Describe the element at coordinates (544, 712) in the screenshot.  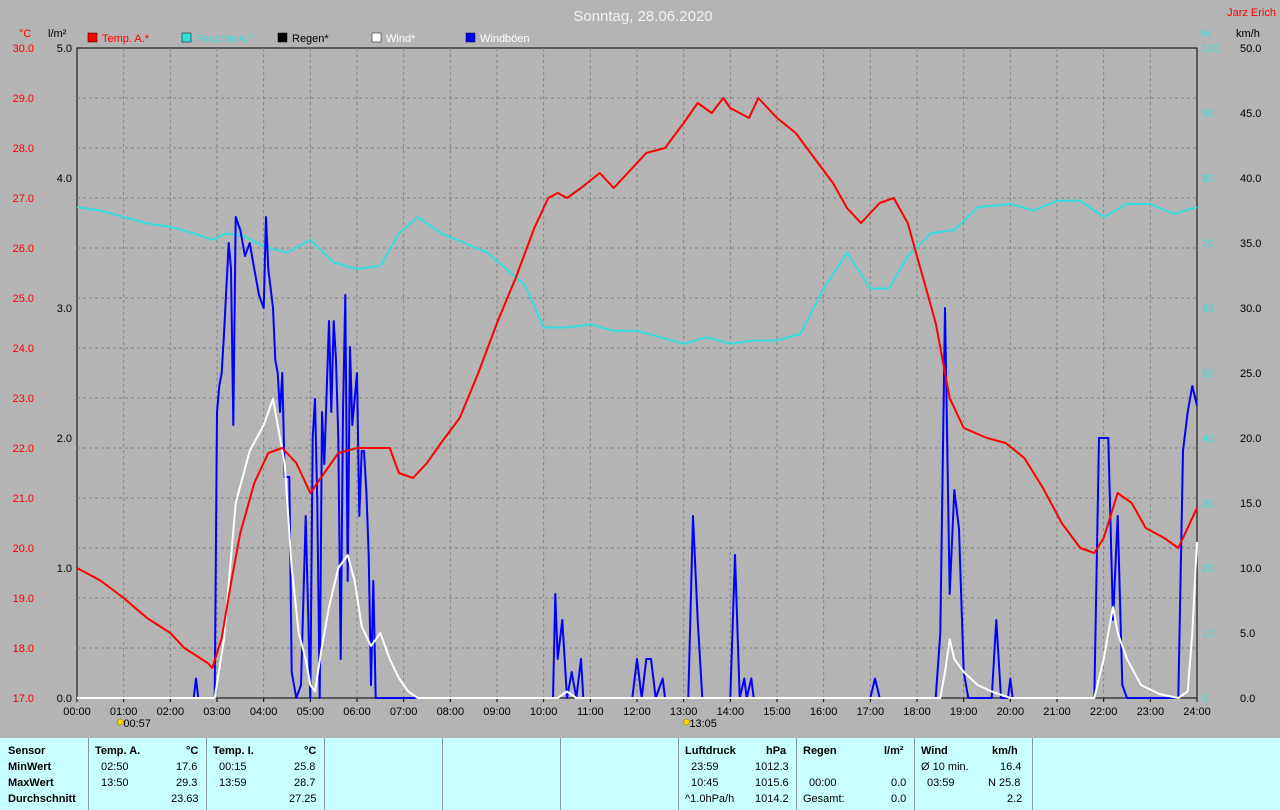
I see `x-tick-label: 10:00` at that location.